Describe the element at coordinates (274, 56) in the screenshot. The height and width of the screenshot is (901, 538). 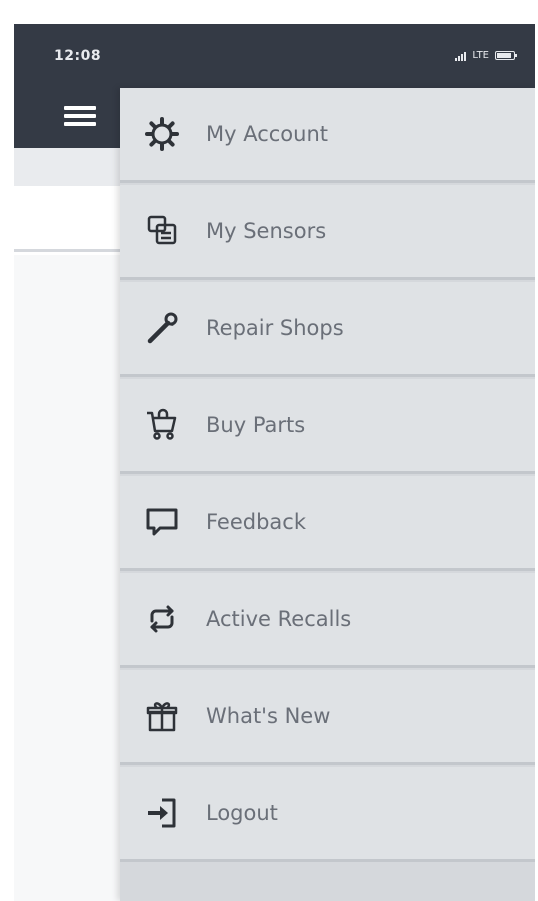
I see `status-bar: 12:08 LTE` at that location.